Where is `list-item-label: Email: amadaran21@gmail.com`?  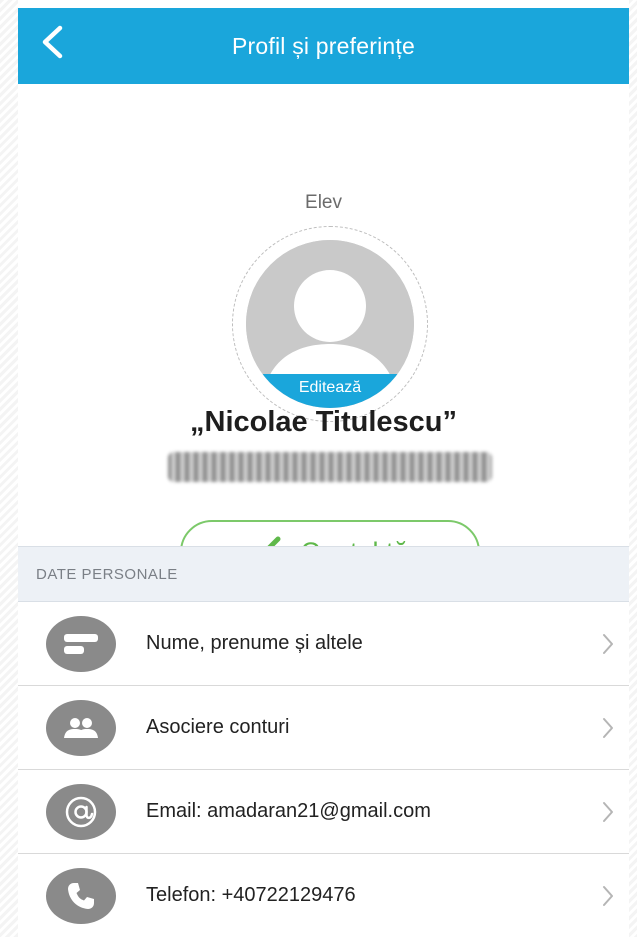 list-item-label: Email: amadaran21@gmail.com is located at coordinates (288, 811).